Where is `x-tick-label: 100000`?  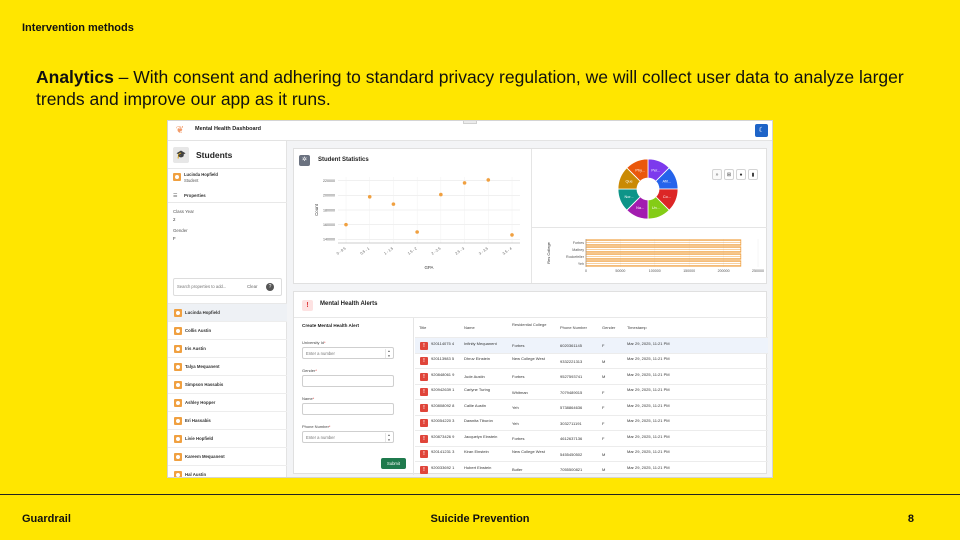
x-tick-label: 100000 is located at coordinates (655, 271).